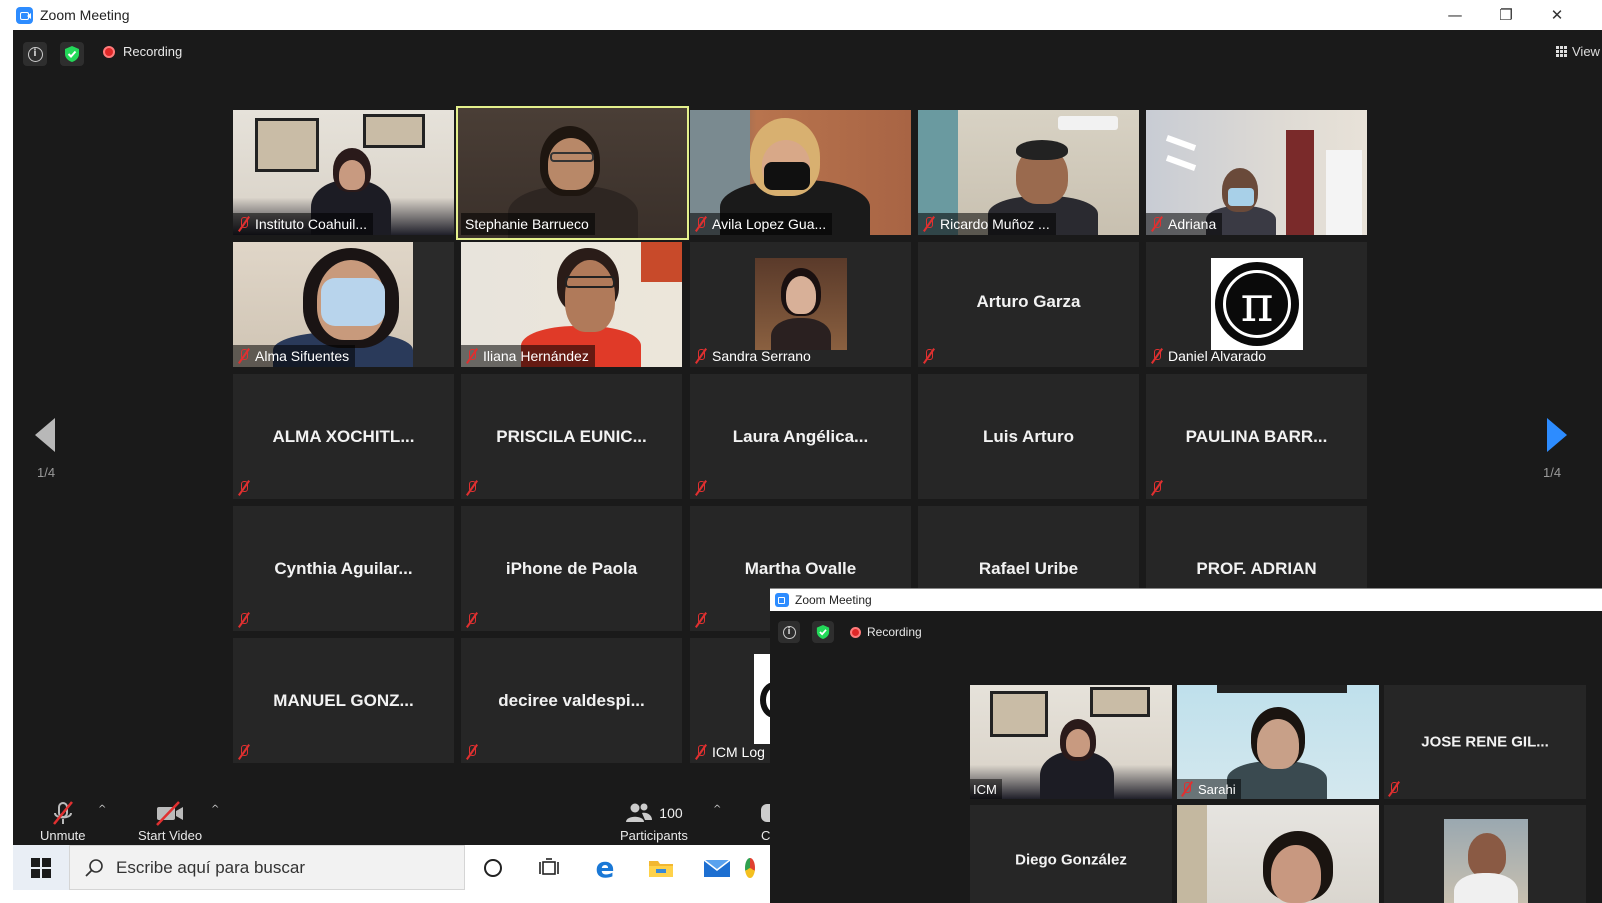 The height and width of the screenshot is (903, 1602). I want to click on task-view-button, so click(549, 867).